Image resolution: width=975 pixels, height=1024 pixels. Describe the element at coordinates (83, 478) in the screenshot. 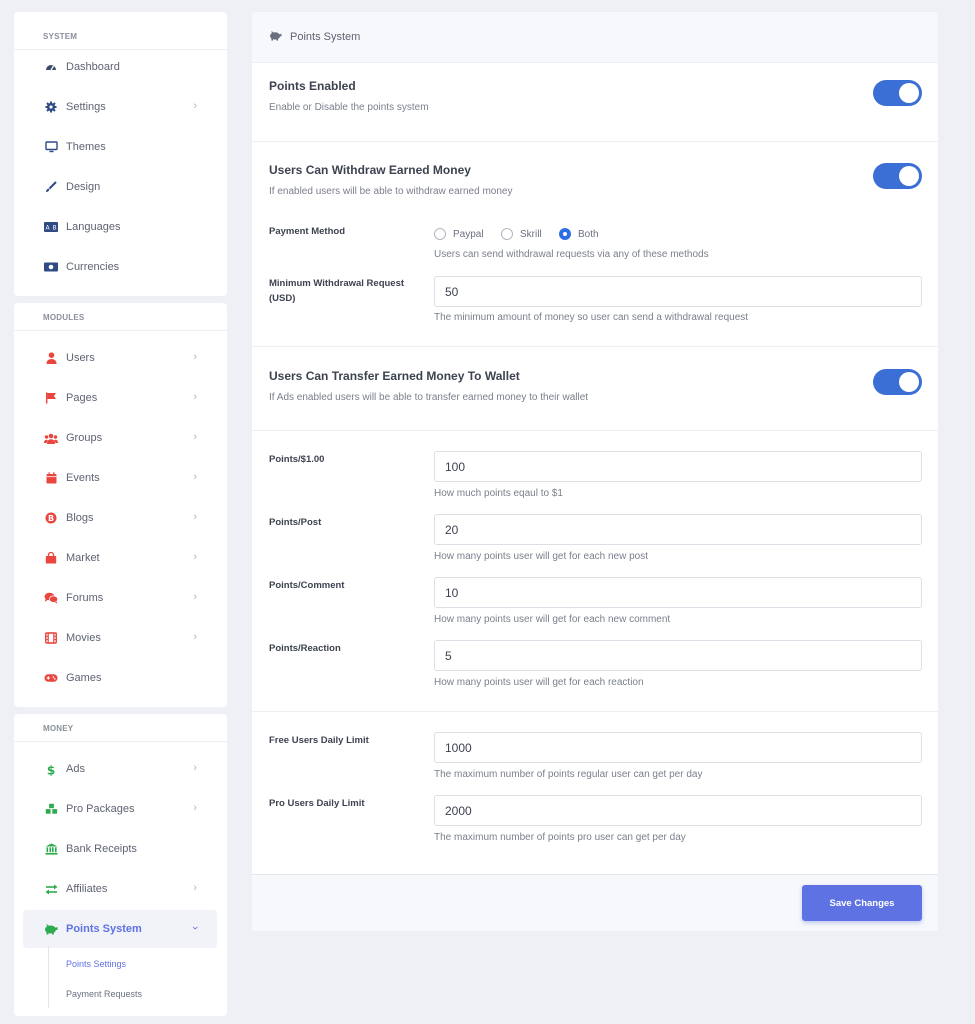

I see `sidebar-item-label: Events` at that location.